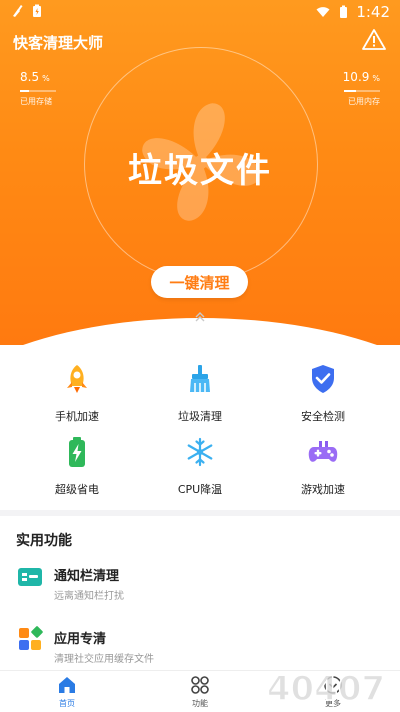 This screenshot has width=400, height=712. Describe the element at coordinates (44, 541) in the screenshot. I see `section-title: 实用功能` at that location.